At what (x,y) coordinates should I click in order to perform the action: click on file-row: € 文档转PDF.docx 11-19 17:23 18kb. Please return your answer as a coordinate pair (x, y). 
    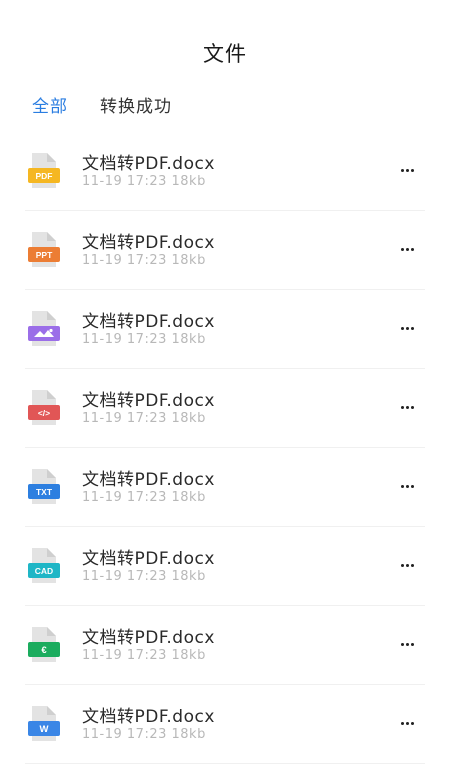
    Looking at the image, I should click on (225, 645).